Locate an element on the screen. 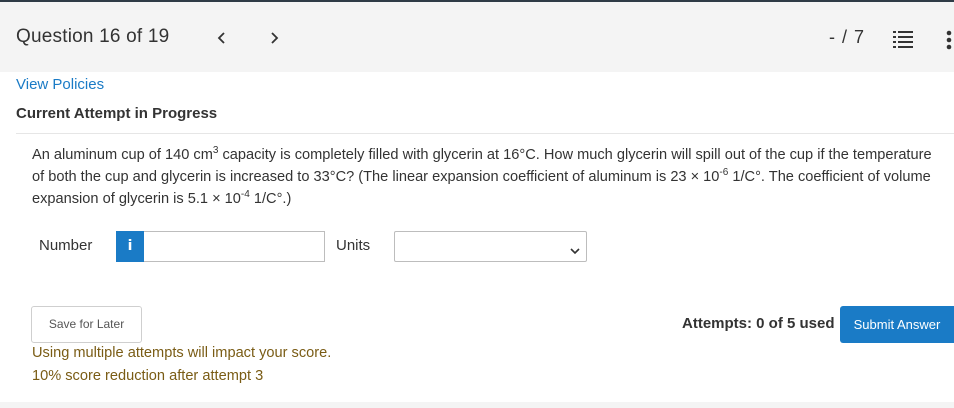 This screenshot has width=954, height=408. panel-bottom-strip is located at coordinates (477, 405).